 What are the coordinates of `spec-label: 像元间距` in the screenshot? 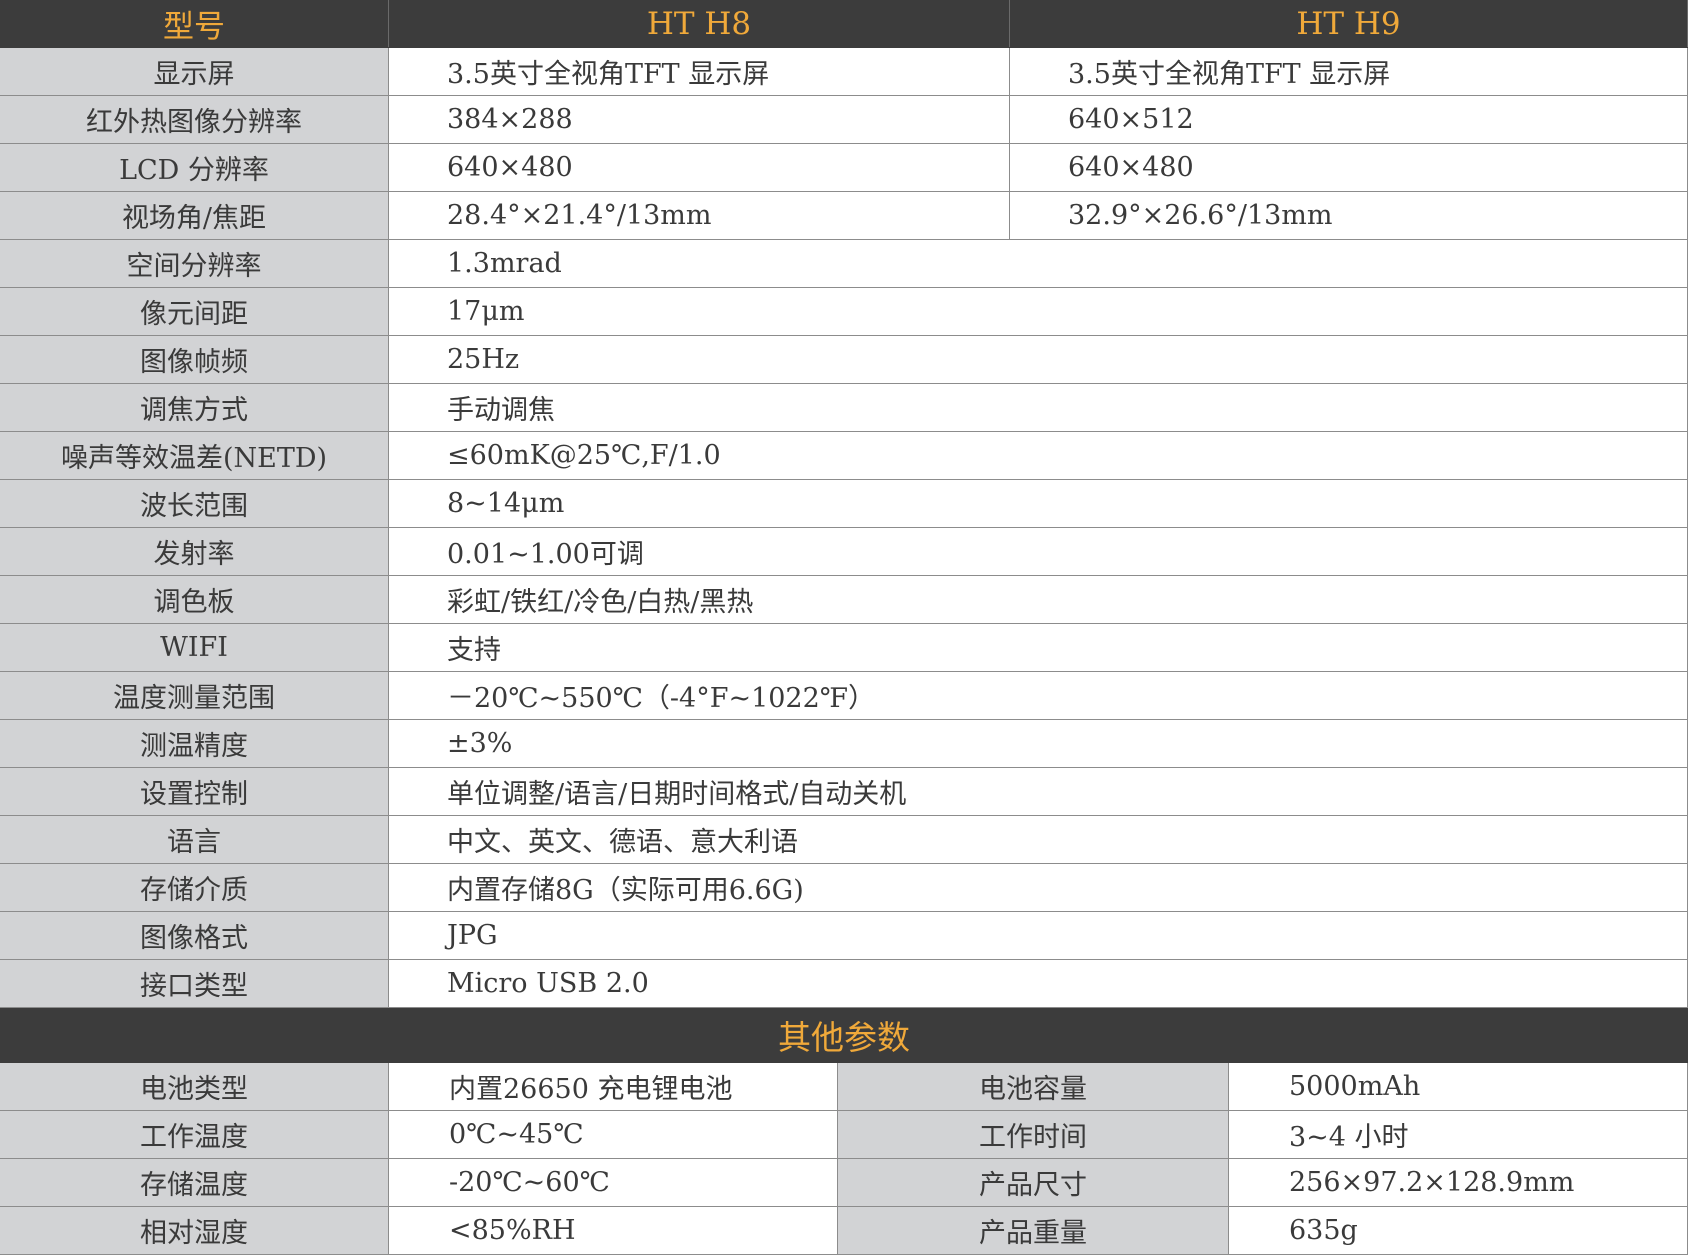 It's located at (194, 311).